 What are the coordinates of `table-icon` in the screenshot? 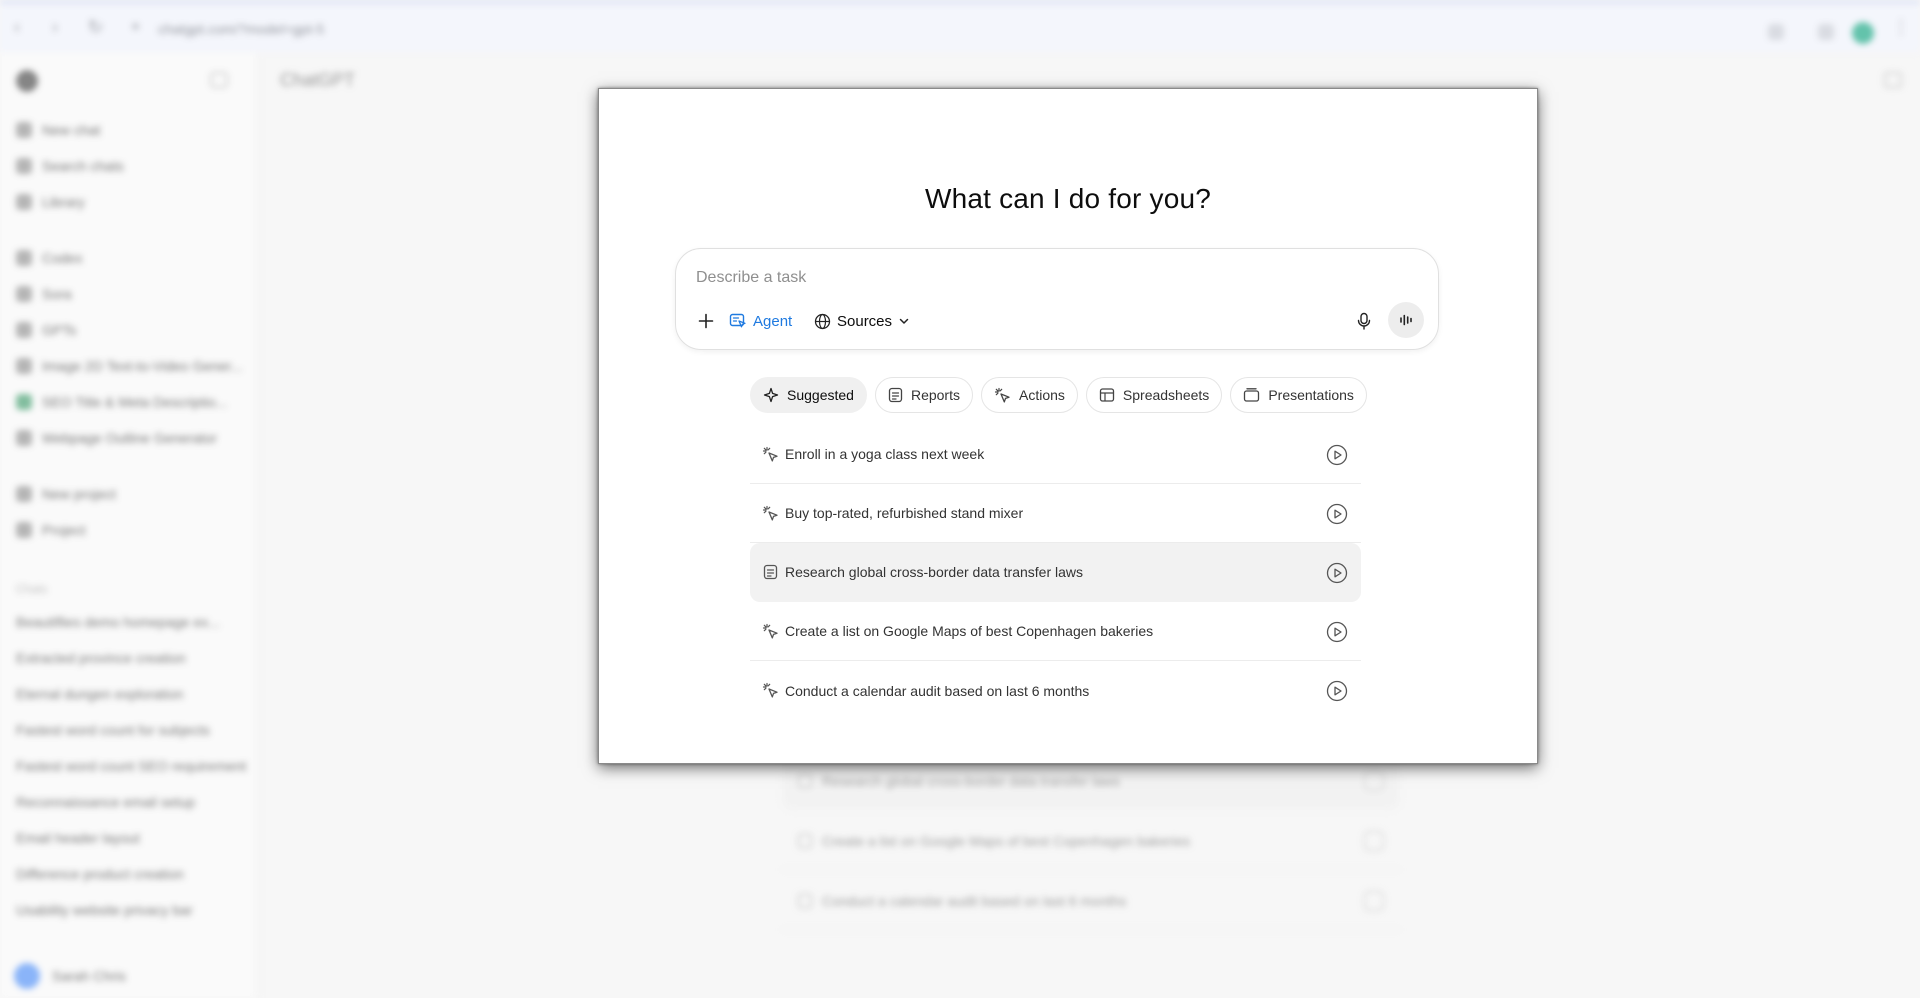 It's located at (1107, 395).